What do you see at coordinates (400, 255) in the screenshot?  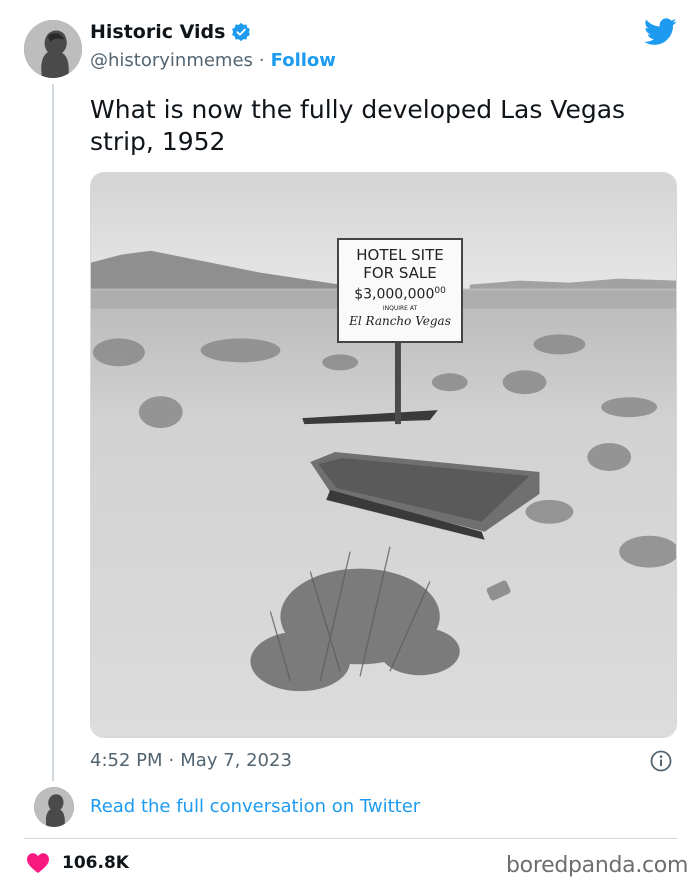 I see `sign-line-1: HOTEL SITE` at bounding box center [400, 255].